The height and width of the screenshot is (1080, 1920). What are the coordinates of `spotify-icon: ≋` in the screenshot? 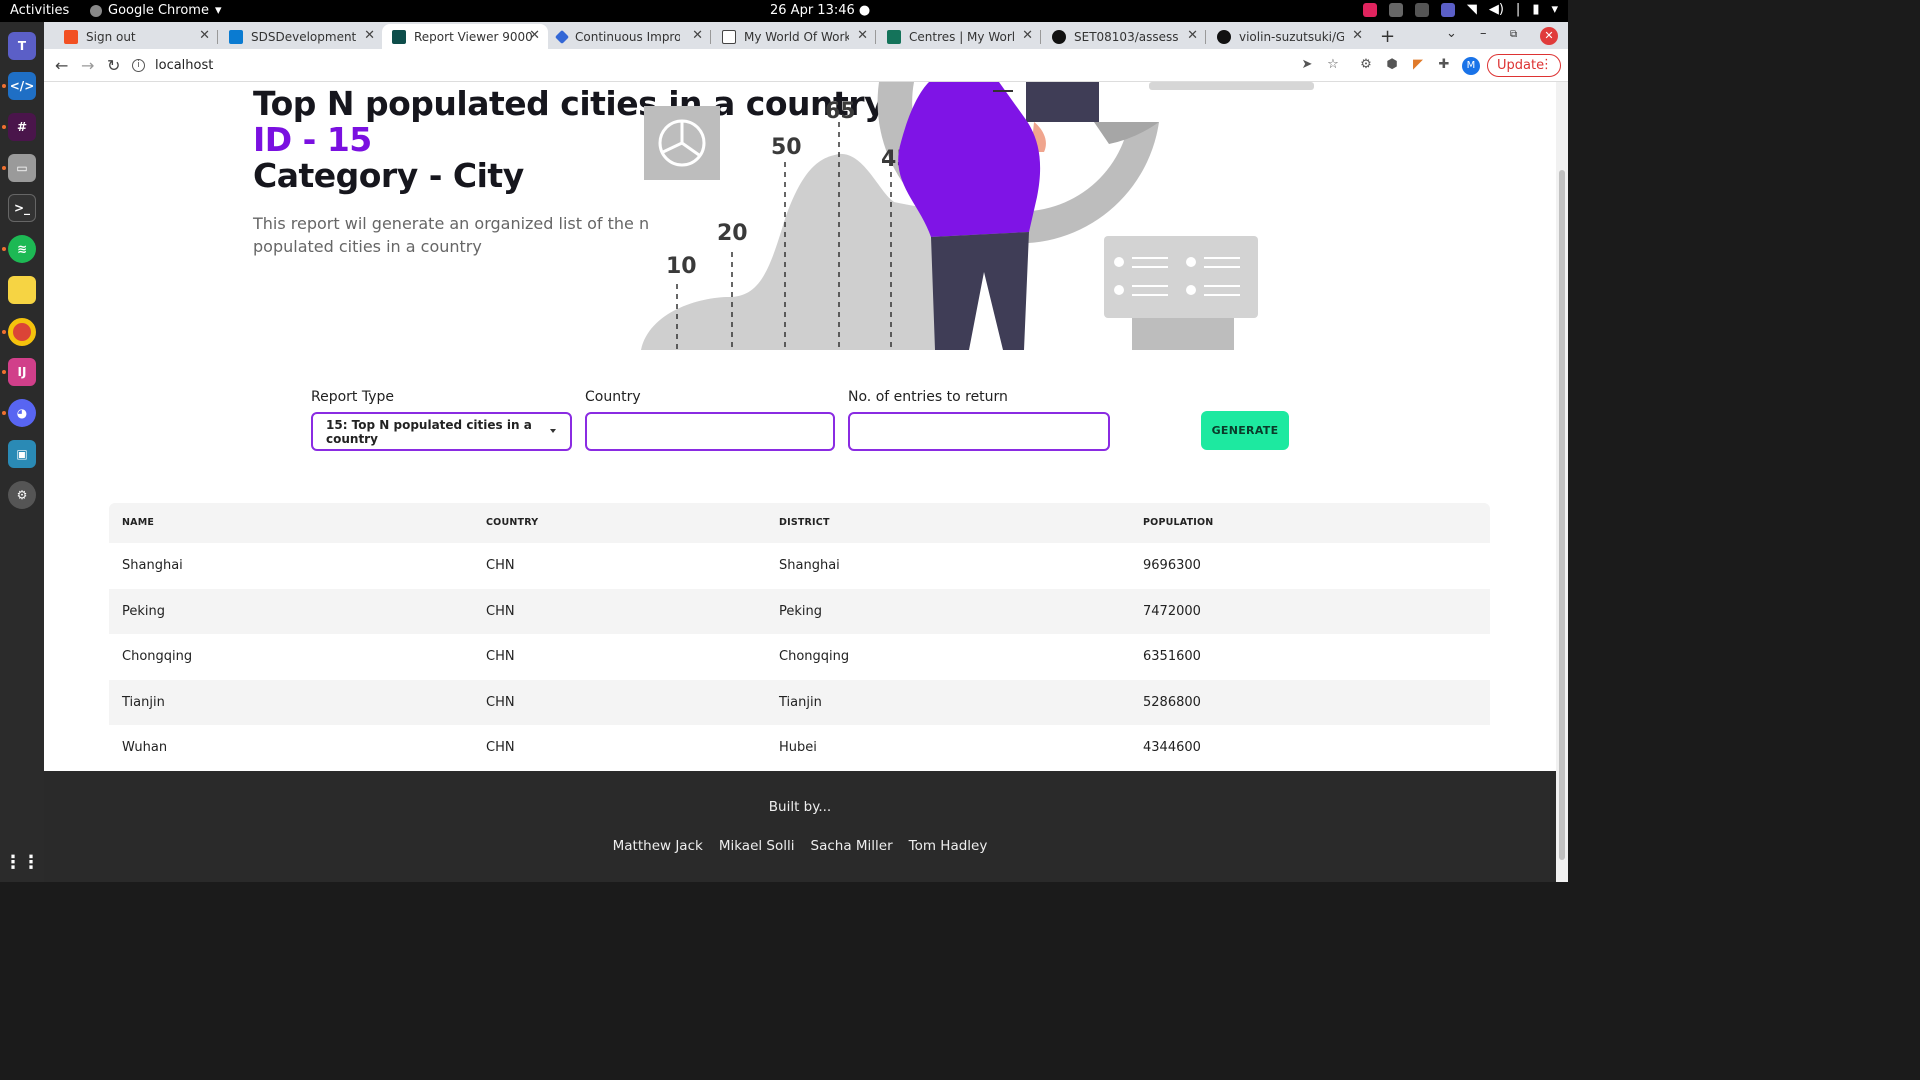 It's located at (22, 249).